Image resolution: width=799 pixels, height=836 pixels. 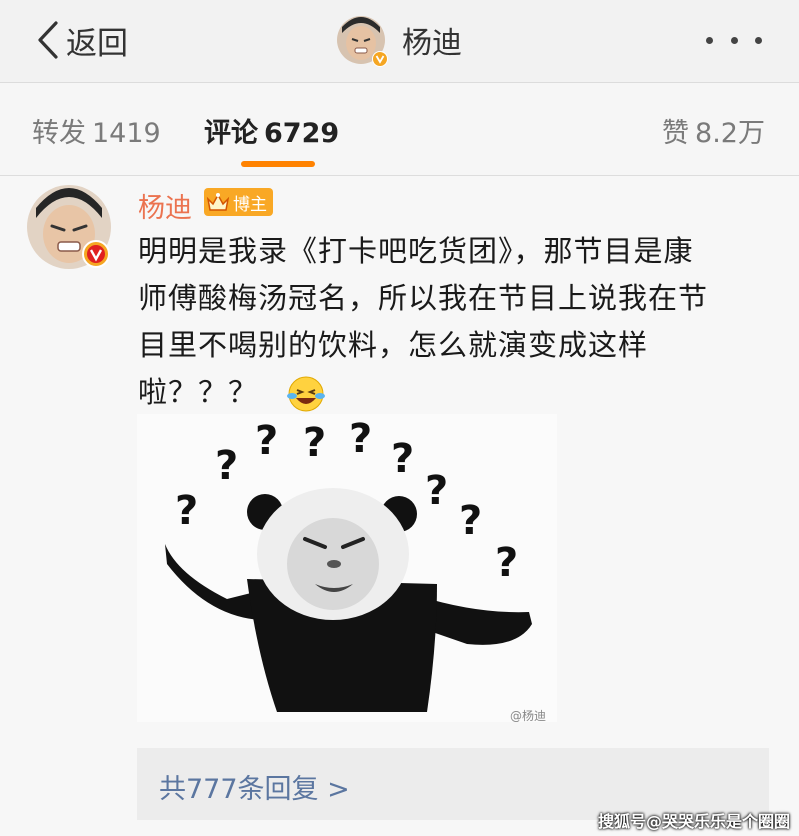 I want to click on comment-line: 明明是我录《打卡吧吃货团》，那节目是康, so click(x=416, y=251).